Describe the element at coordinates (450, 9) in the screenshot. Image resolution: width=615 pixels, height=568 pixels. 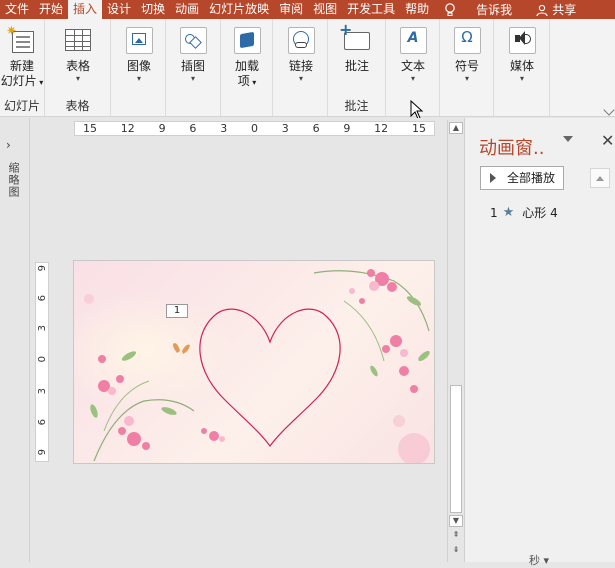
I see `lightbulb-icon` at that location.